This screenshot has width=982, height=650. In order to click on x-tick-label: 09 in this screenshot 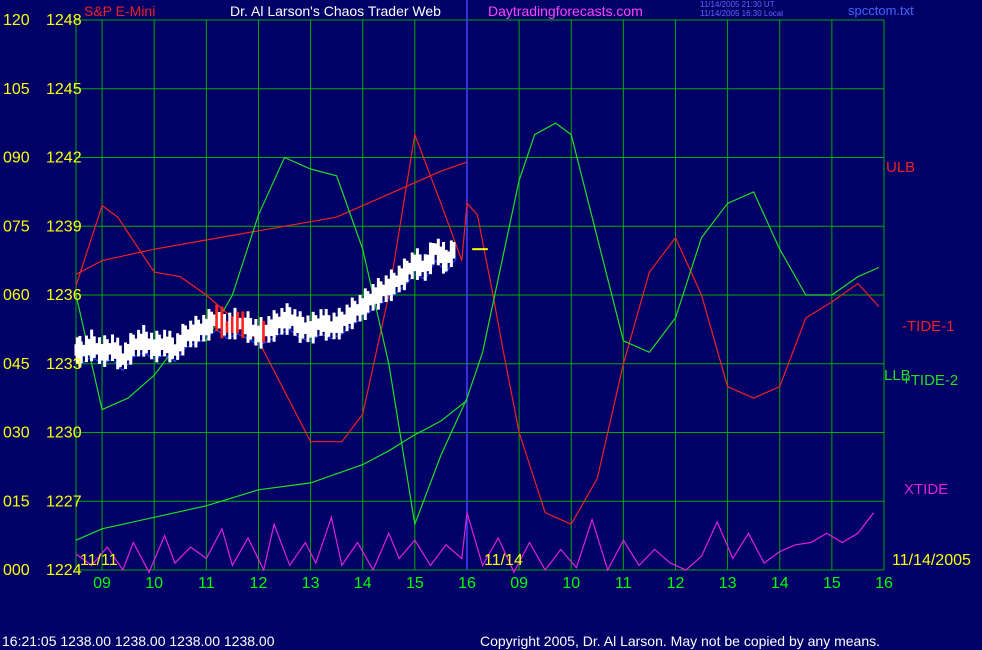, I will do `click(102, 583)`.